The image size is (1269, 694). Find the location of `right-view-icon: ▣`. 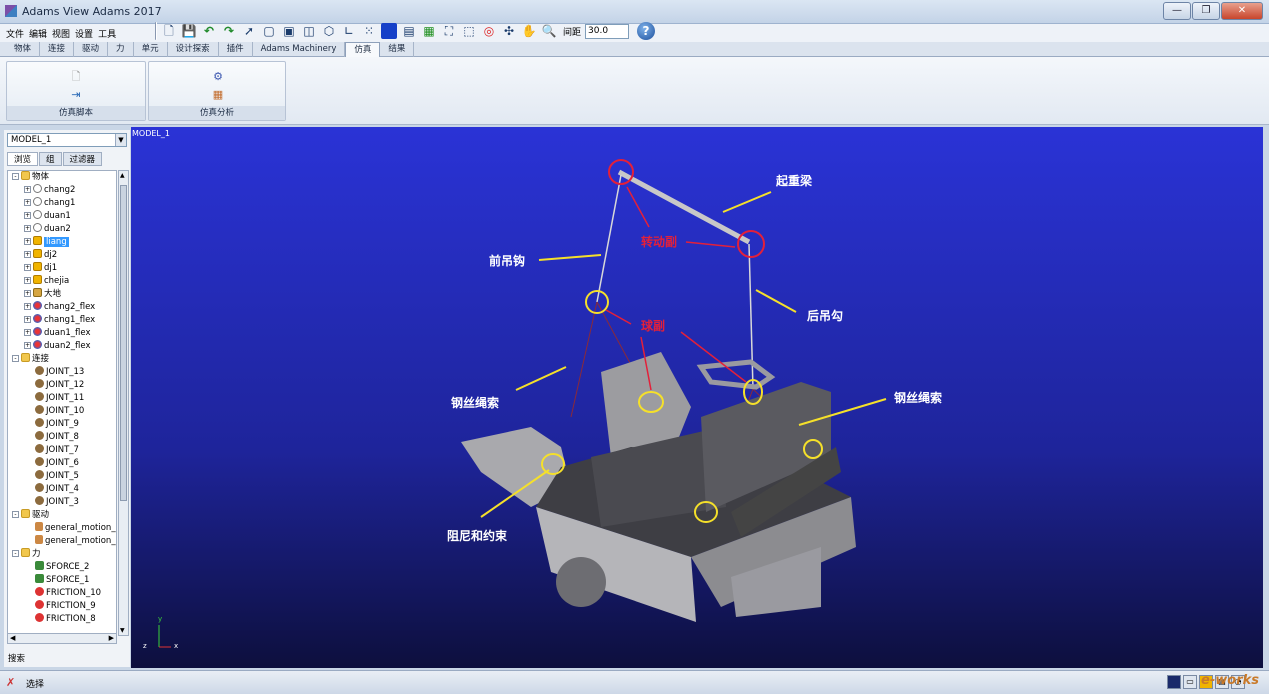

right-view-icon: ▣ is located at coordinates (289, 31).